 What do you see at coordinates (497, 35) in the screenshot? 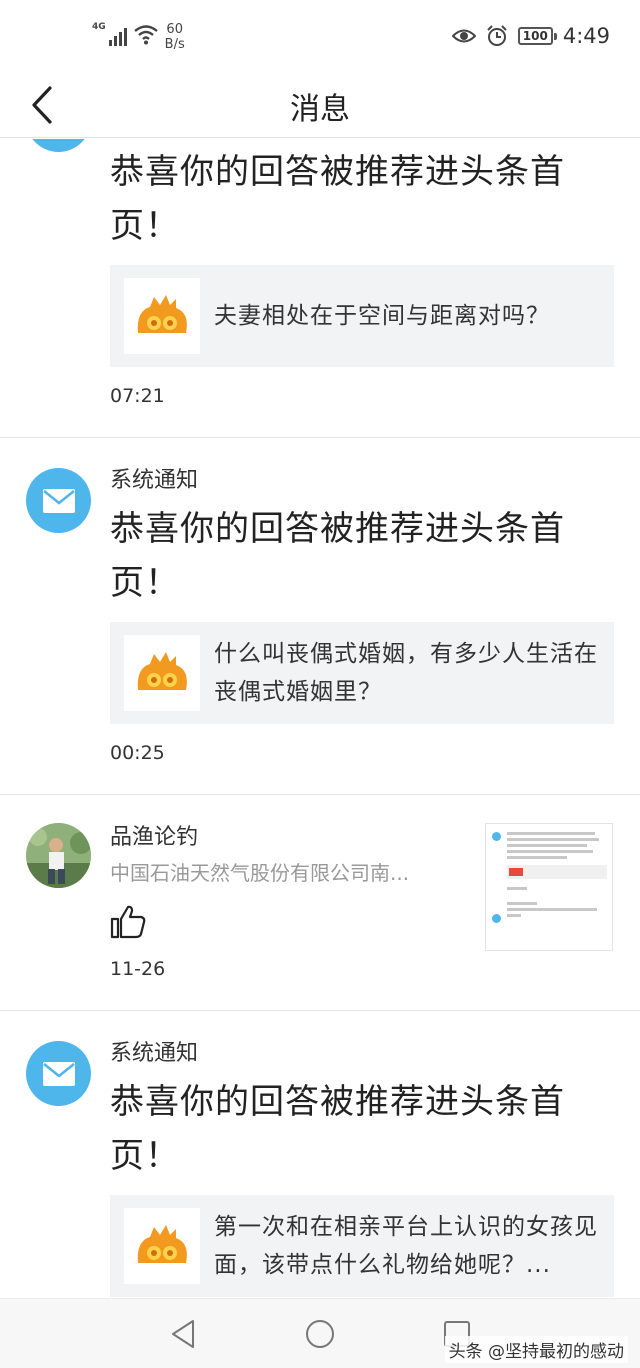
I see `alarm-icon` at bounding box center [497, 35].